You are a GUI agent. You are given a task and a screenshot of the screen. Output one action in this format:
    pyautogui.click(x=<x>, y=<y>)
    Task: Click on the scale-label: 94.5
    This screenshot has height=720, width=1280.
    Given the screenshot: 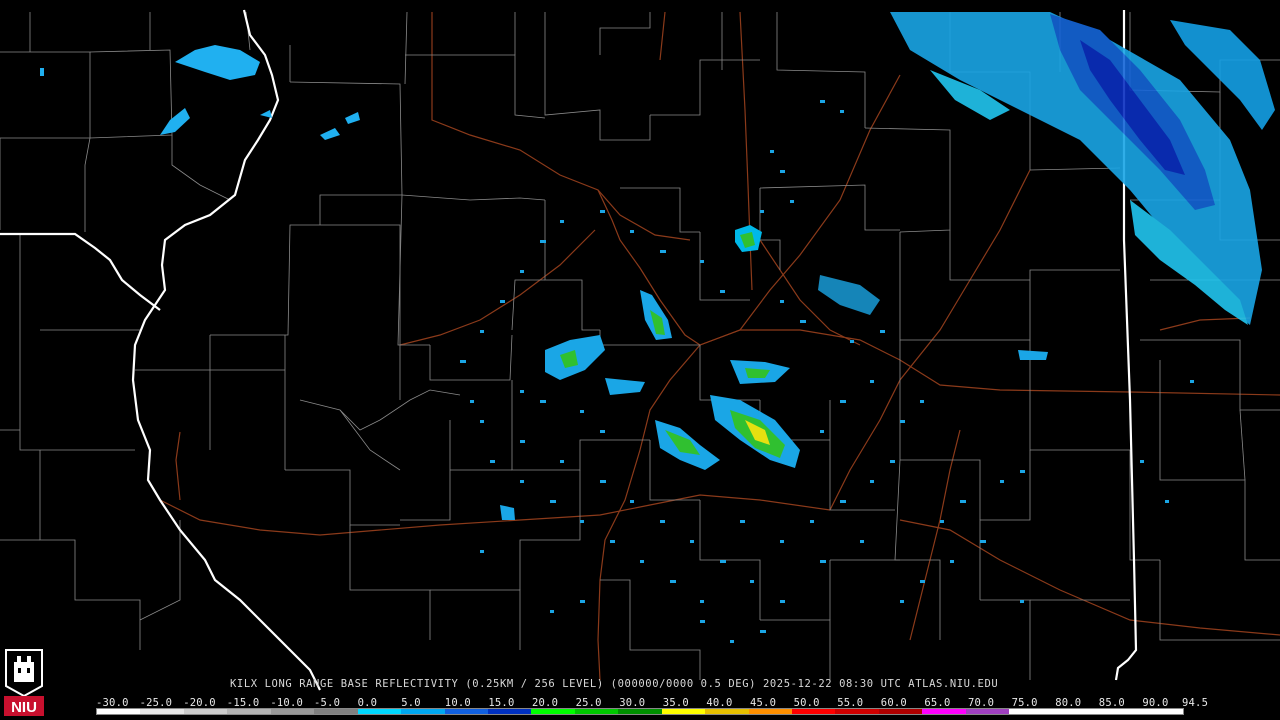 What is the action you would take?
    pyautogui.click(x=1195, y=703)
    